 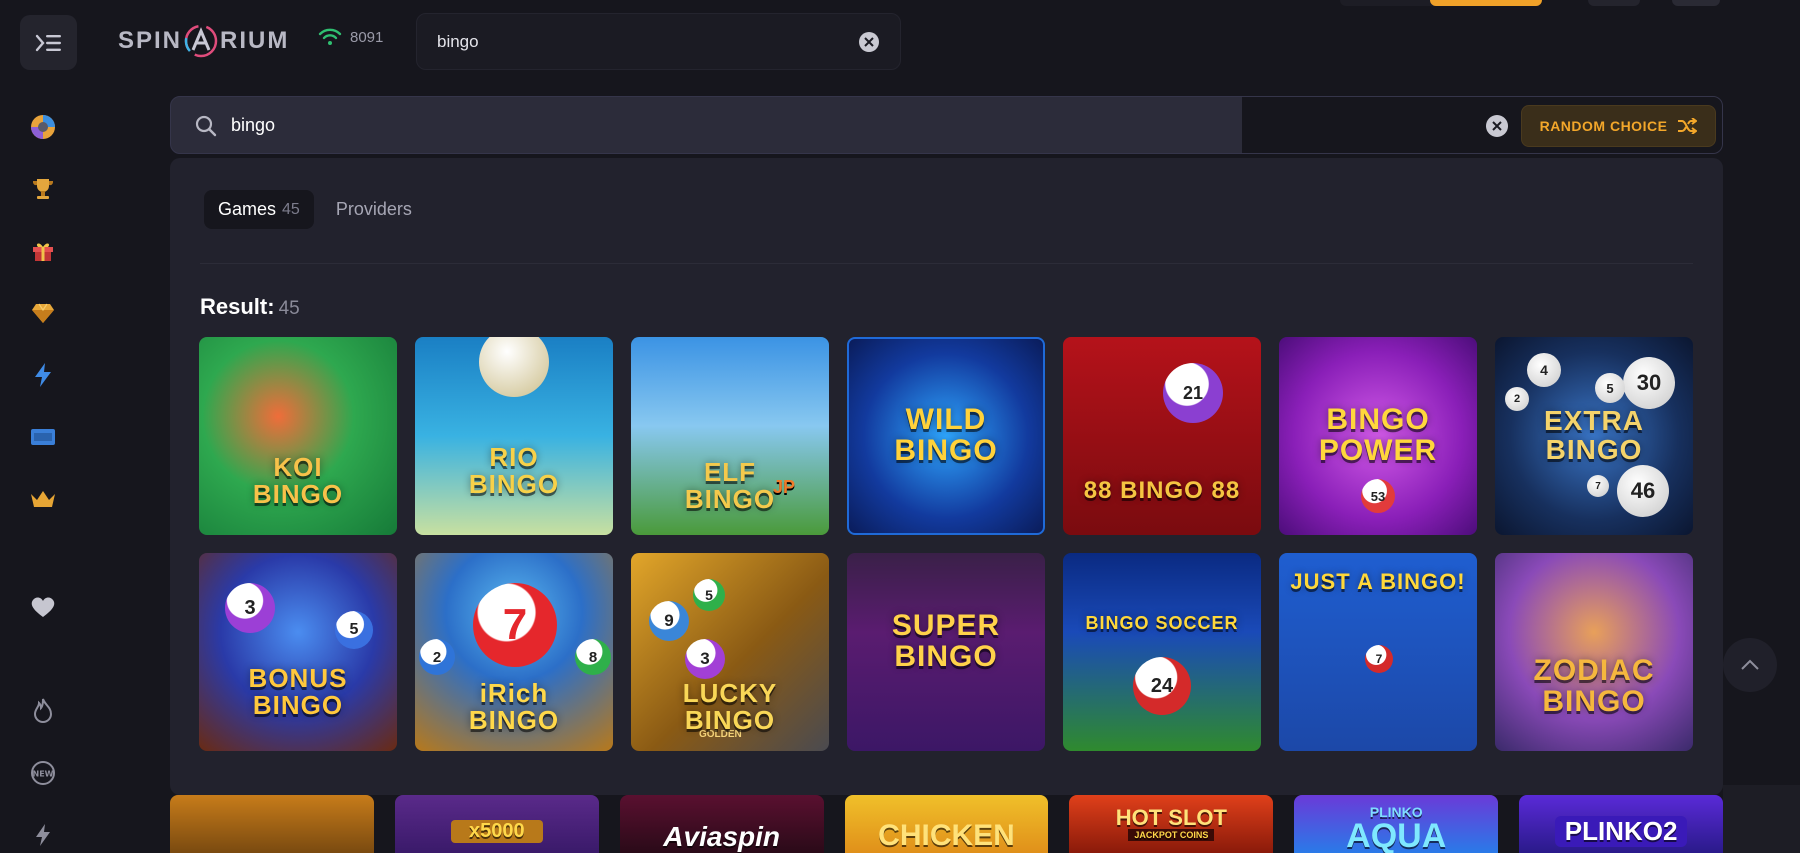 I want to click on online-counter: 8091, so click(x=350, y=37).